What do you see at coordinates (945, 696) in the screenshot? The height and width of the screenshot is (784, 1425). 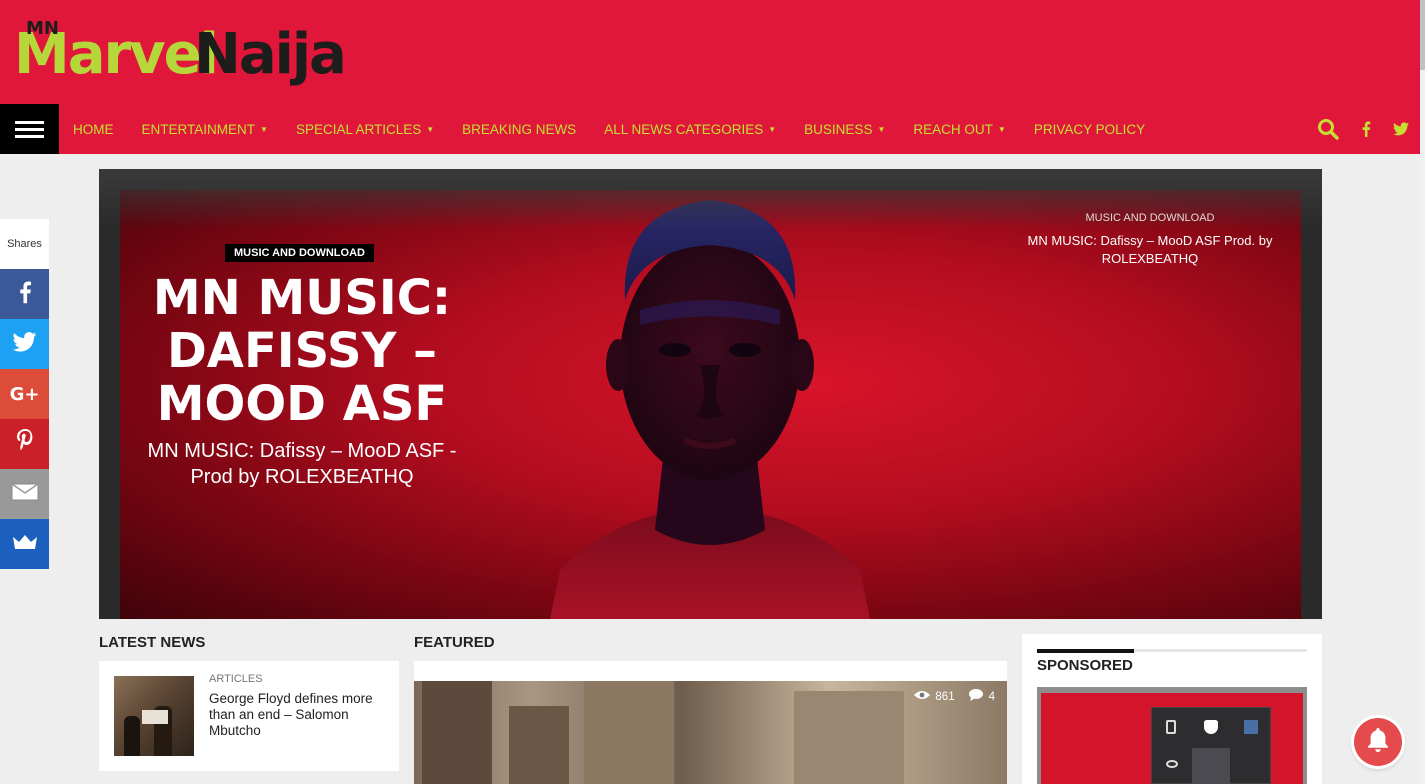 I see `view-count: 861` at bounding box center [945, 696].